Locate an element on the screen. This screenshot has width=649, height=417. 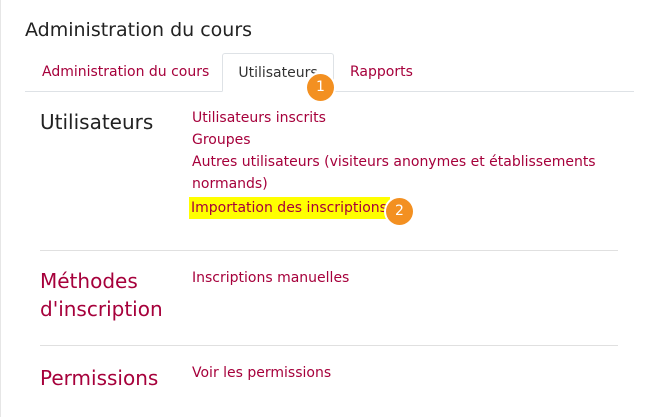
link-import-enrolments: Importation des inscriptions is located at coordinates (289, 208).